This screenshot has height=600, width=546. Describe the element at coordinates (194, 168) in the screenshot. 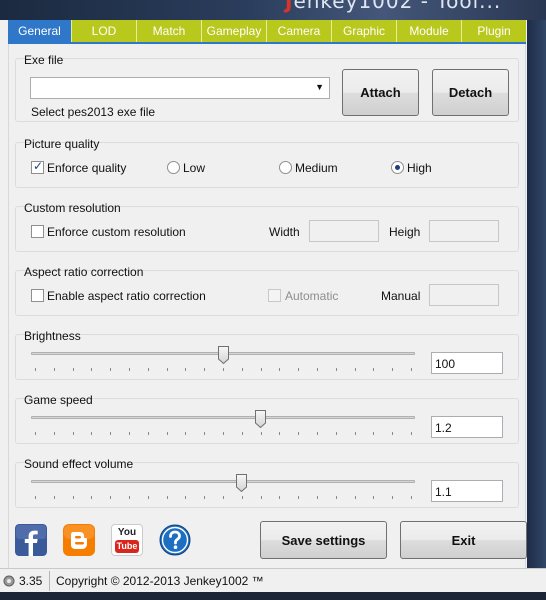

I see `quality-low-label: Low` at that location.